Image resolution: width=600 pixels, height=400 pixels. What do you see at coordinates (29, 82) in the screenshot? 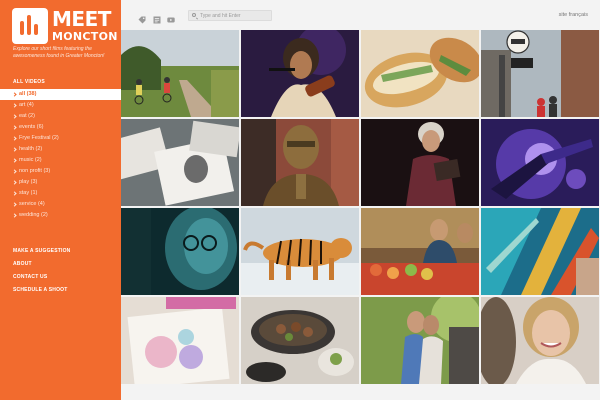
I see `all-videos-heading: ALL VIDEOS` at bounding box center [29, 82].